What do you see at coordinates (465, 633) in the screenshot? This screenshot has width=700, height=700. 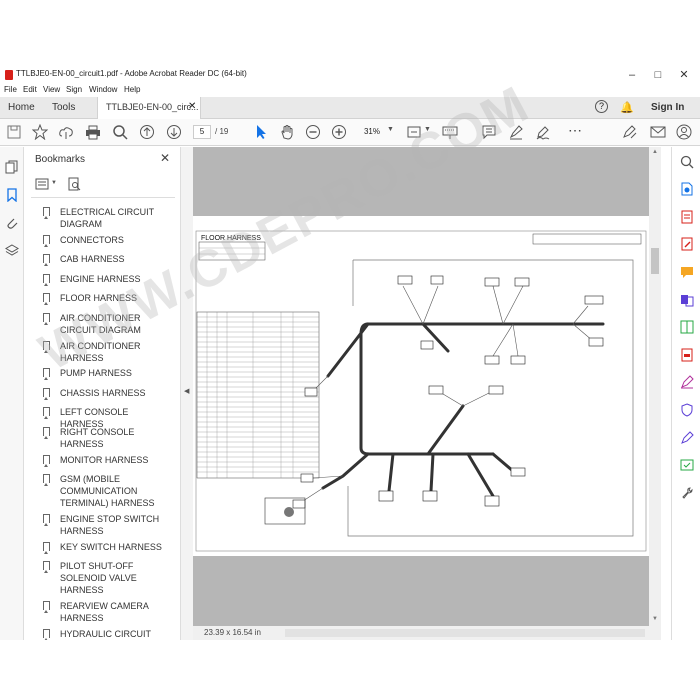 I see `horizontal-scrollbar` at bounding box center [465, 633].